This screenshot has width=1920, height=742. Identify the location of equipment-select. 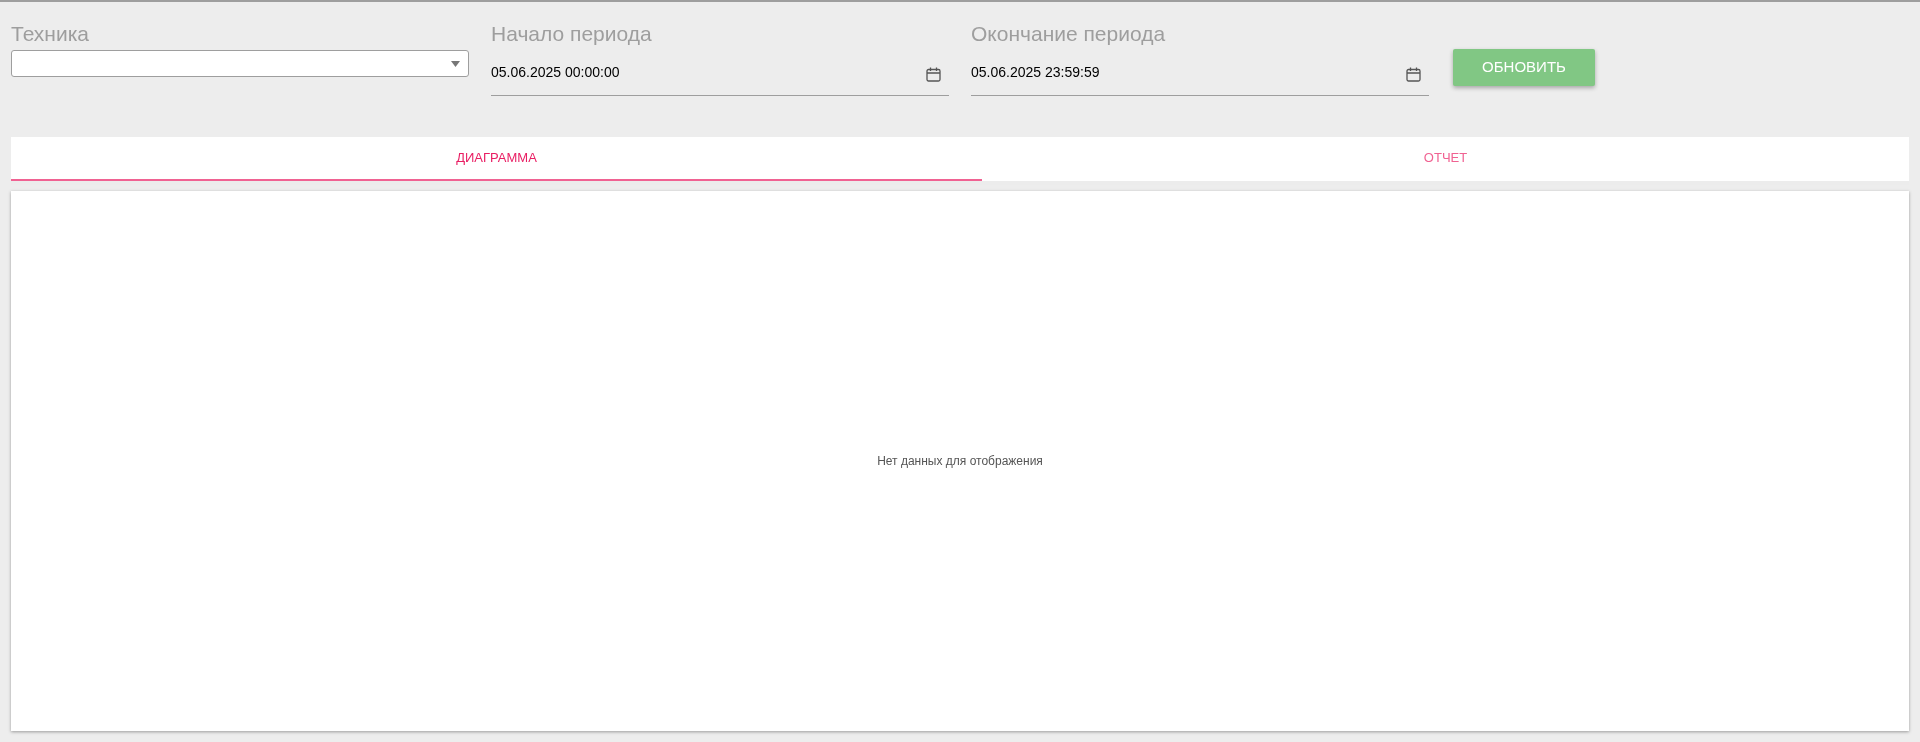
(240, 63).